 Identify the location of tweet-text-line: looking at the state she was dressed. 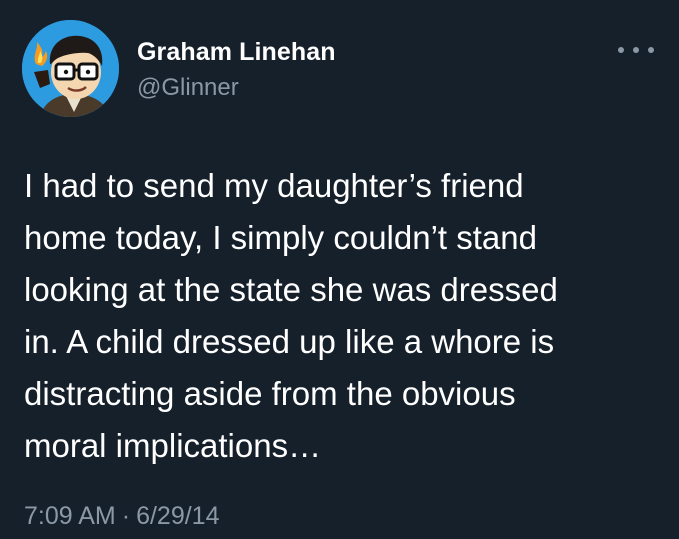
(291, 289).